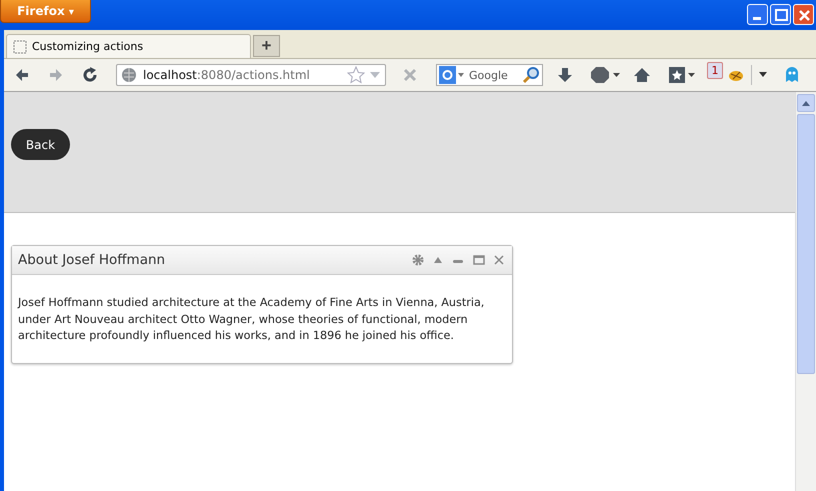 This screenshot has width=816, height=491. What do you see at coordinates (251, 319) in the screenshot?
I see `portlet-text: Josef Hoffmann studied architecture at the Academy of Fine Arts in Vienna, Austria, under Art Nouveau architect Otto Wagner, whose theories of functional, modern architecture profoundly influenced his works, and in 1896 he joined his office.` at bounding box center [251, 319].